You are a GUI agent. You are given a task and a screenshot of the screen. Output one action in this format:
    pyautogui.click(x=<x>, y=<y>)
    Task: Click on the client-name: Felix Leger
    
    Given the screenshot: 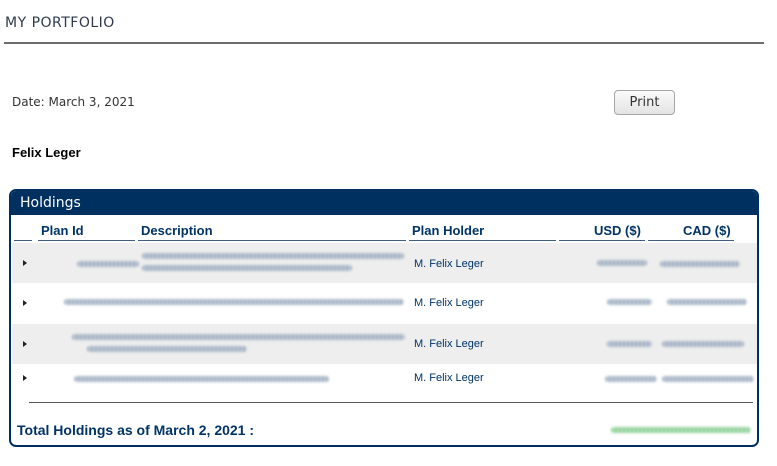 What is the action you would take?
    pyautogui.click(x=46, y=152)
    